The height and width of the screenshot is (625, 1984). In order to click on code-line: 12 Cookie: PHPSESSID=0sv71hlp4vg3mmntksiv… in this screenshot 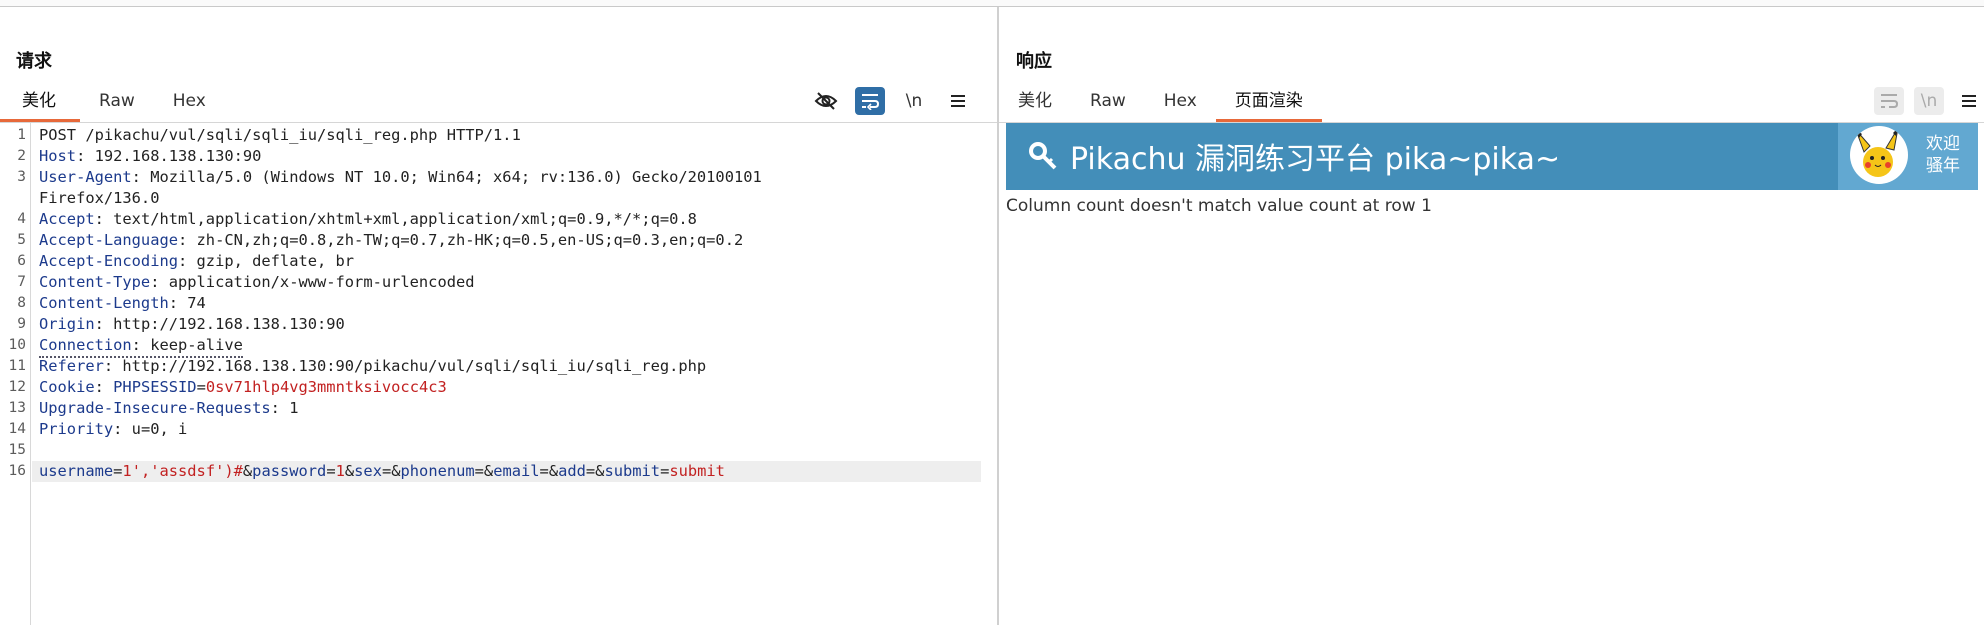, I will do `click(490, 387)`.